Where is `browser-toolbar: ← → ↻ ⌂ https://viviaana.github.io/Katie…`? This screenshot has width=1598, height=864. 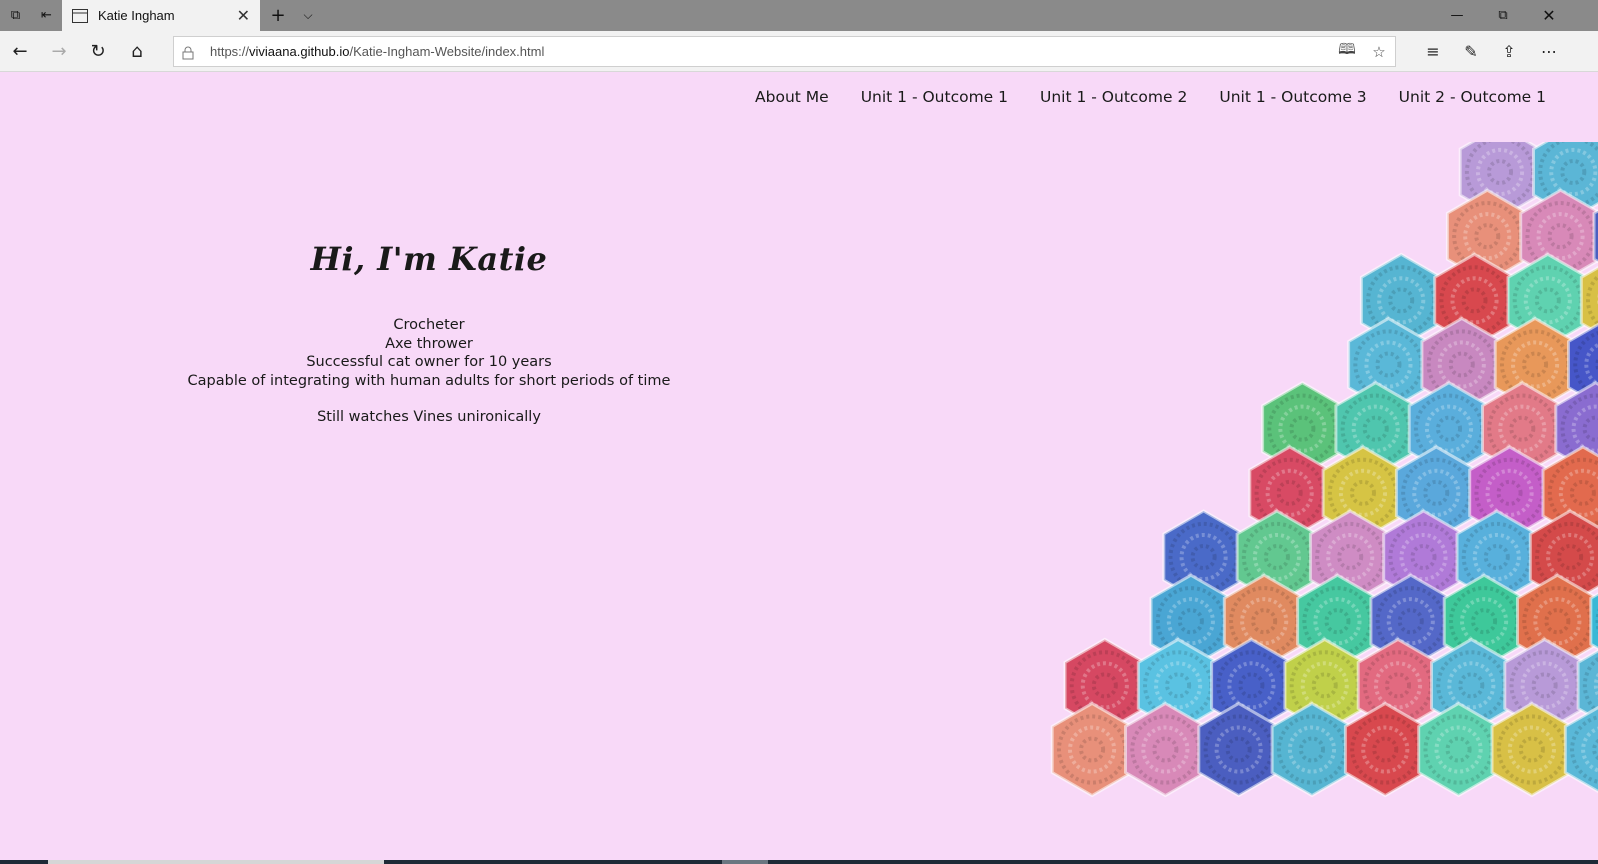 browser-toolbar: ← → ↻ ⌂ https://viviaana.github.io/Katie… is located at coordinates (799, 51).